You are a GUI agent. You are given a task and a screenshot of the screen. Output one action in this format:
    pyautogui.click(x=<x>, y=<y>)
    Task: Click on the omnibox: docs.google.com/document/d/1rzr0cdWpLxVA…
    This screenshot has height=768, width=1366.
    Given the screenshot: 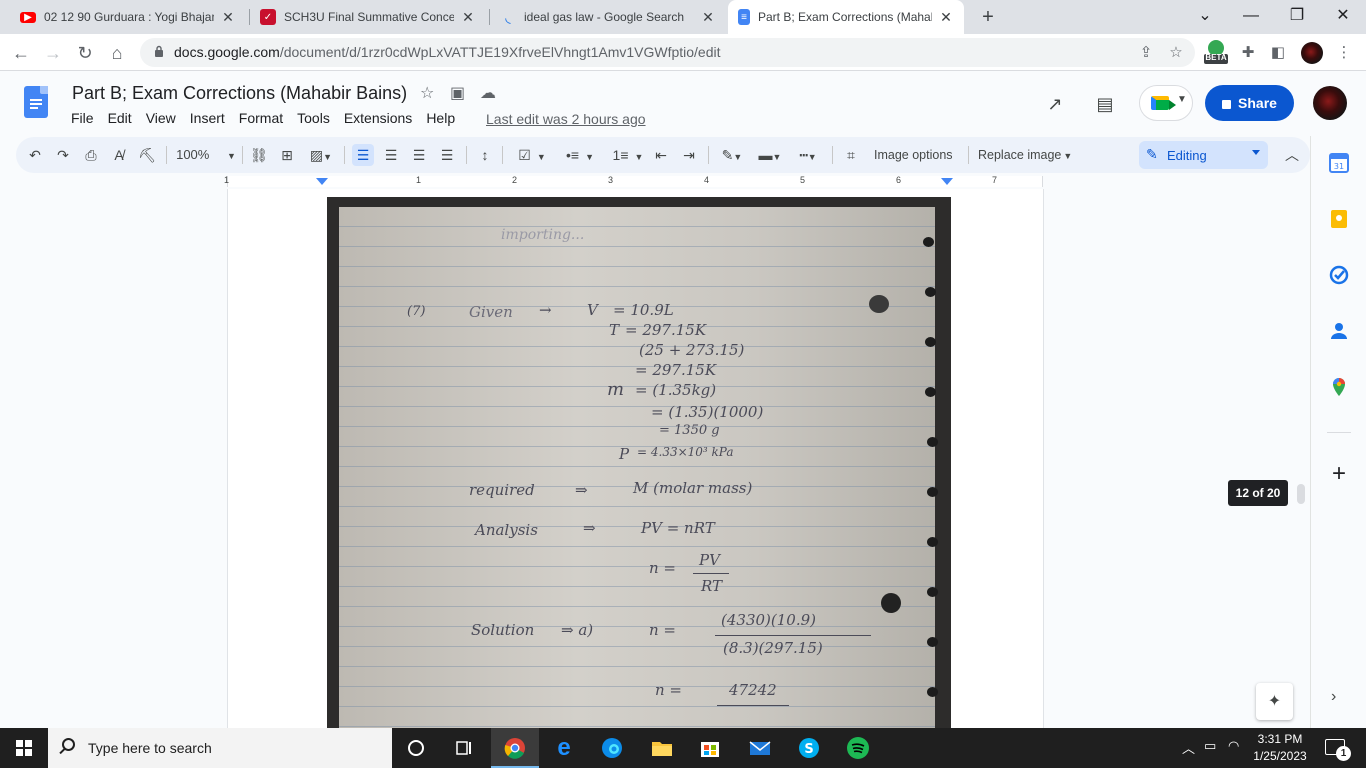 What is the action you would take?
    pyautogui.click(x=667, y=52)
    